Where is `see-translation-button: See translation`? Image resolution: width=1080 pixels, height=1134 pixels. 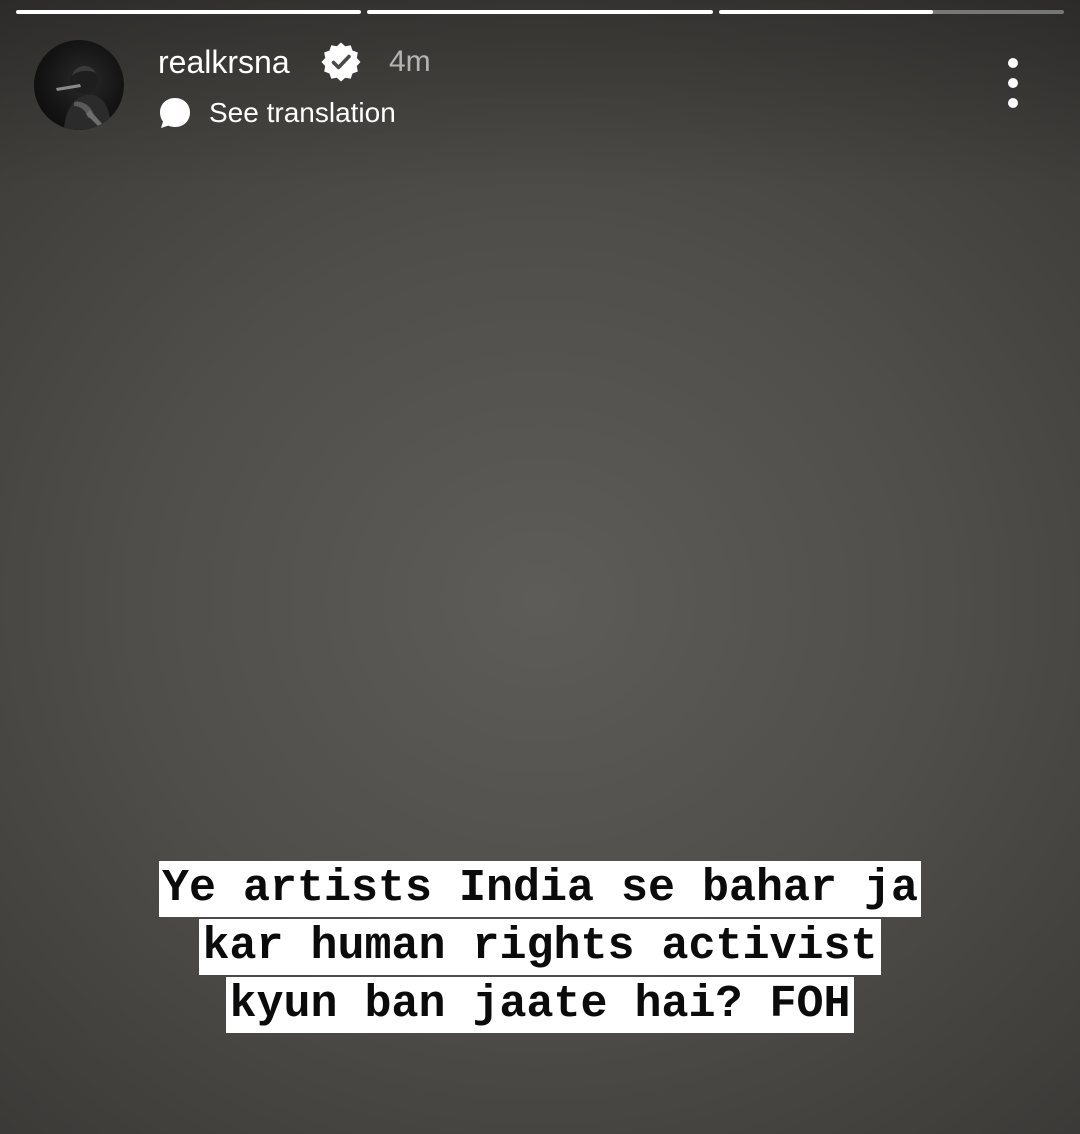 see-translation-button: See translation is located at coordinates (277, 113).